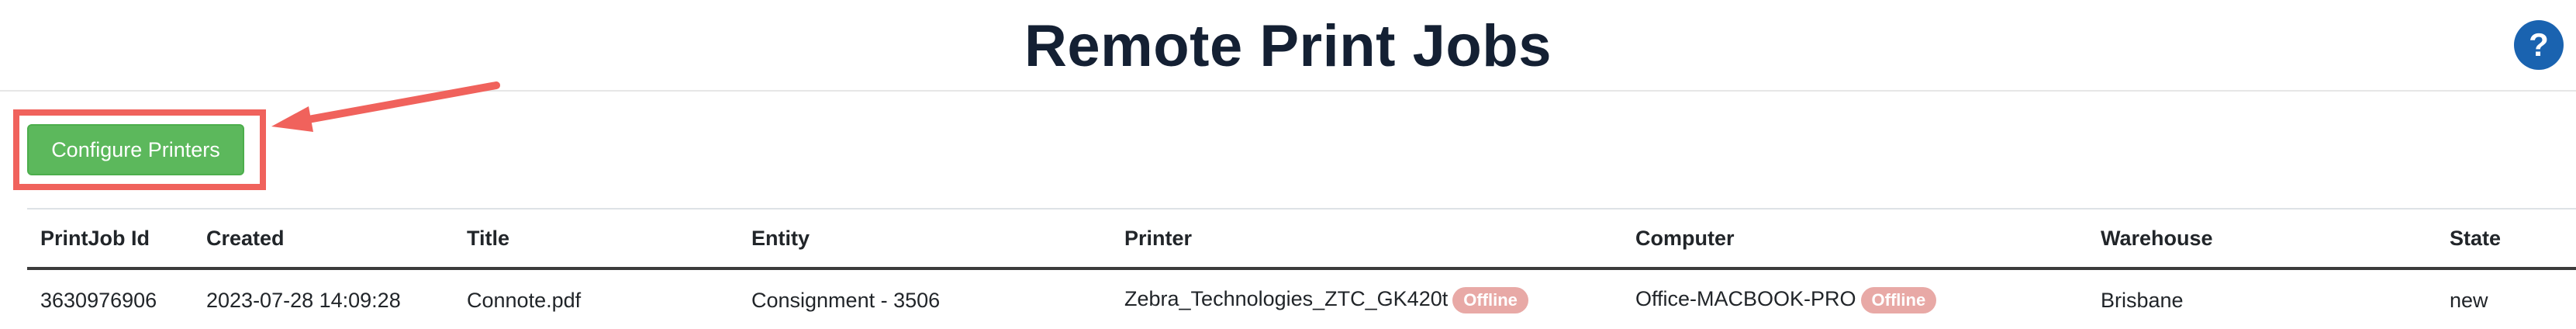 This screenshot has width=2576, height=329. I want to click on cell-computer: Office-MACBOOK-PRO Offline, so click(1855, 298).